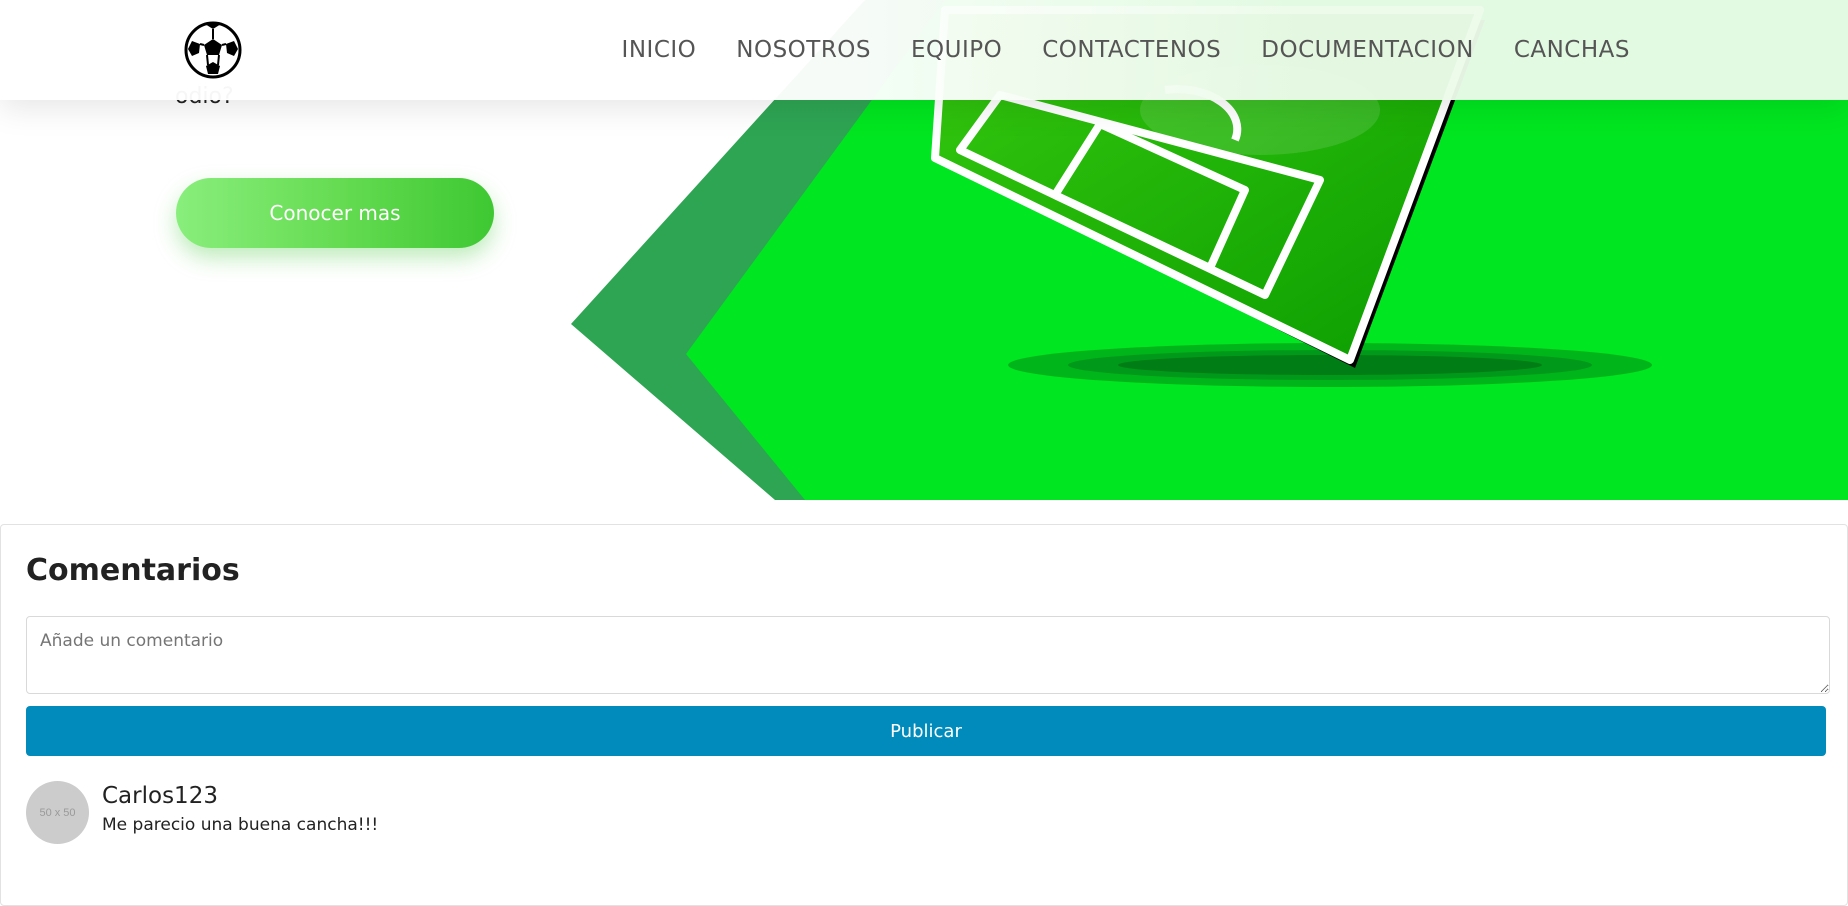  I want to click on nav-link-nosotros: NOSOTROS, so click(803, 50).